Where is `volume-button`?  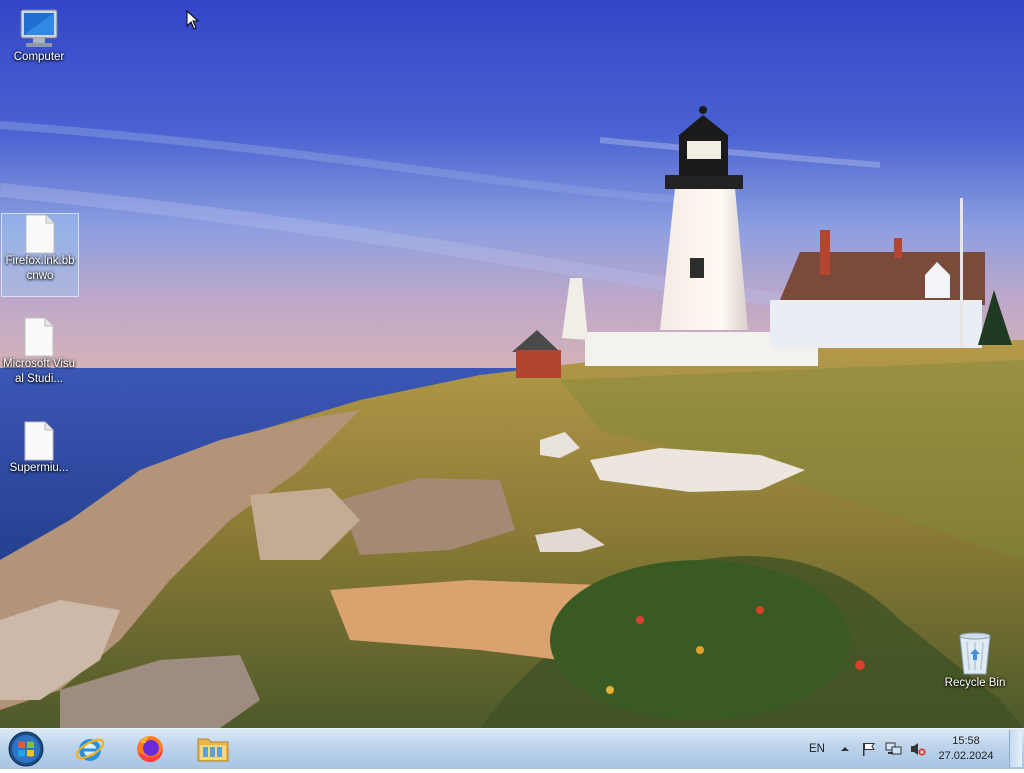
volume-button is located at coordinates (918, 749).